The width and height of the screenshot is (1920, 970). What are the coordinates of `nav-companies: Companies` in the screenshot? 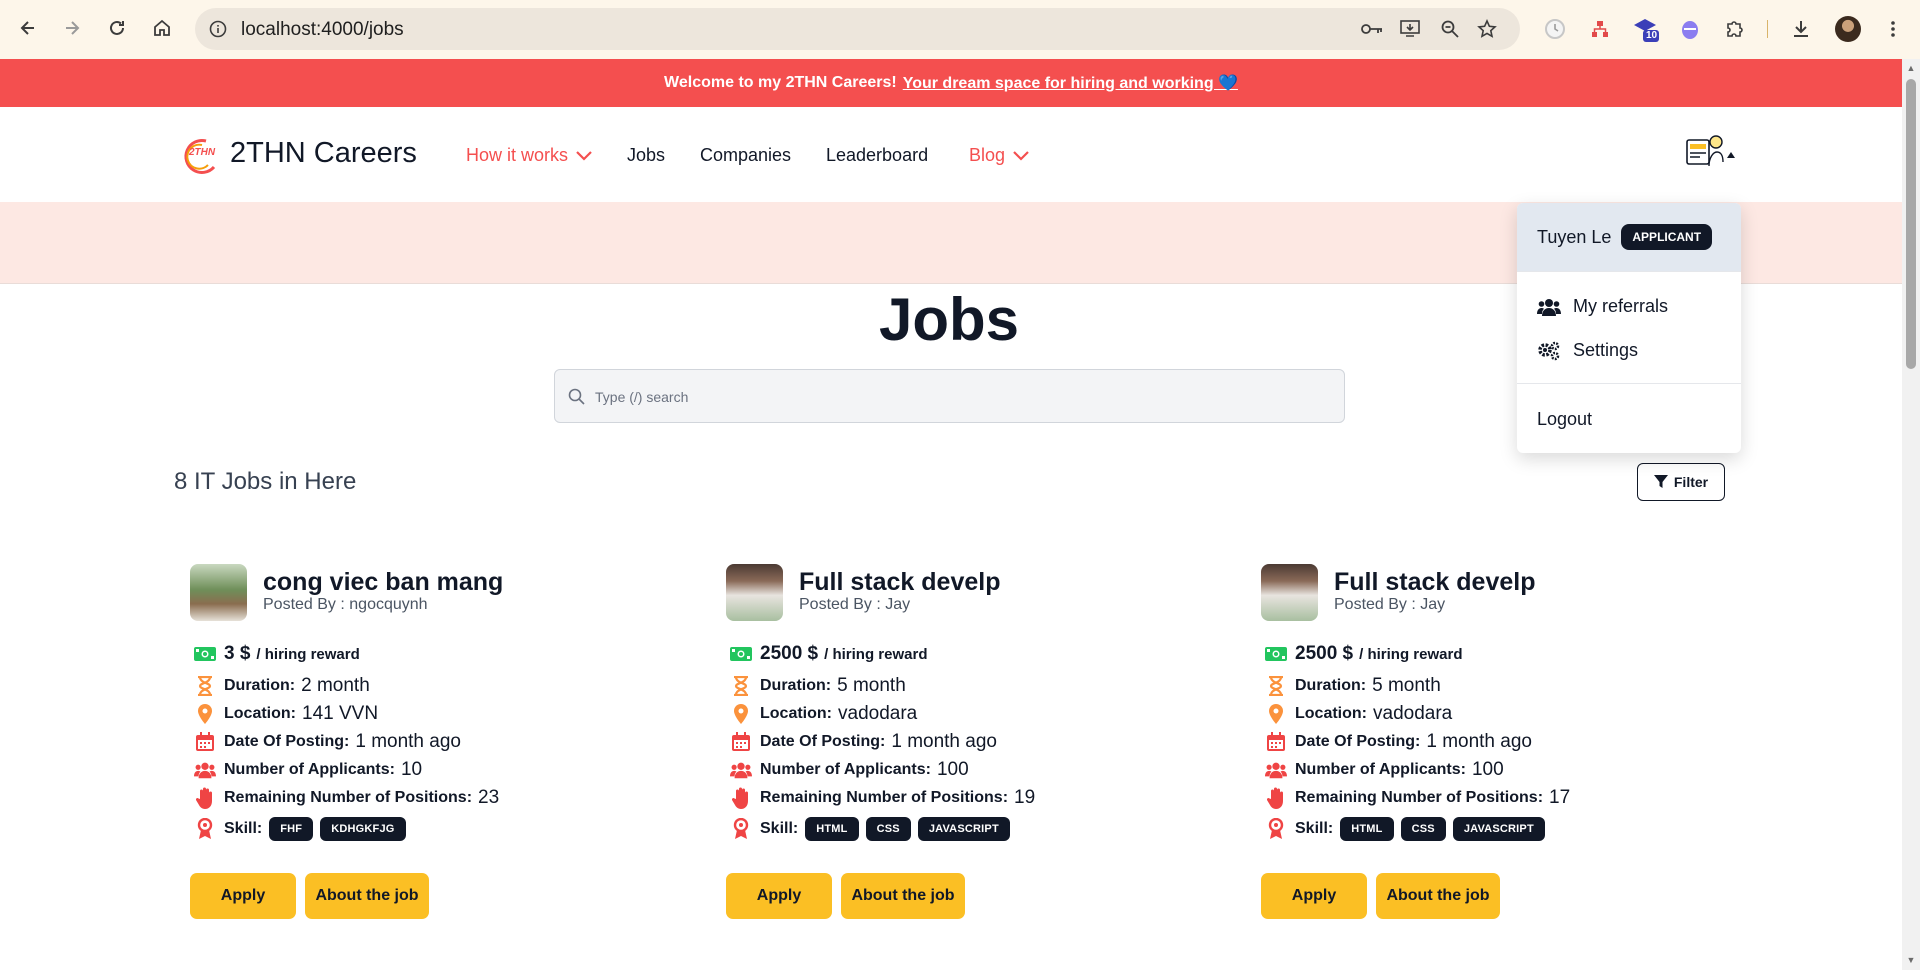 It's located at (745, 155).